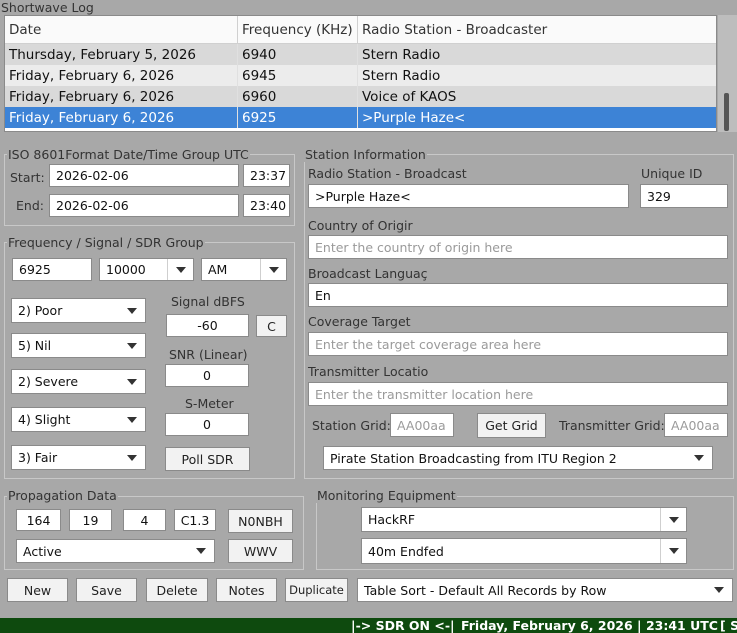  Describe the element at coordinates (728, 625) in the screenshot. I see `status-trailing: [ S` at that location.